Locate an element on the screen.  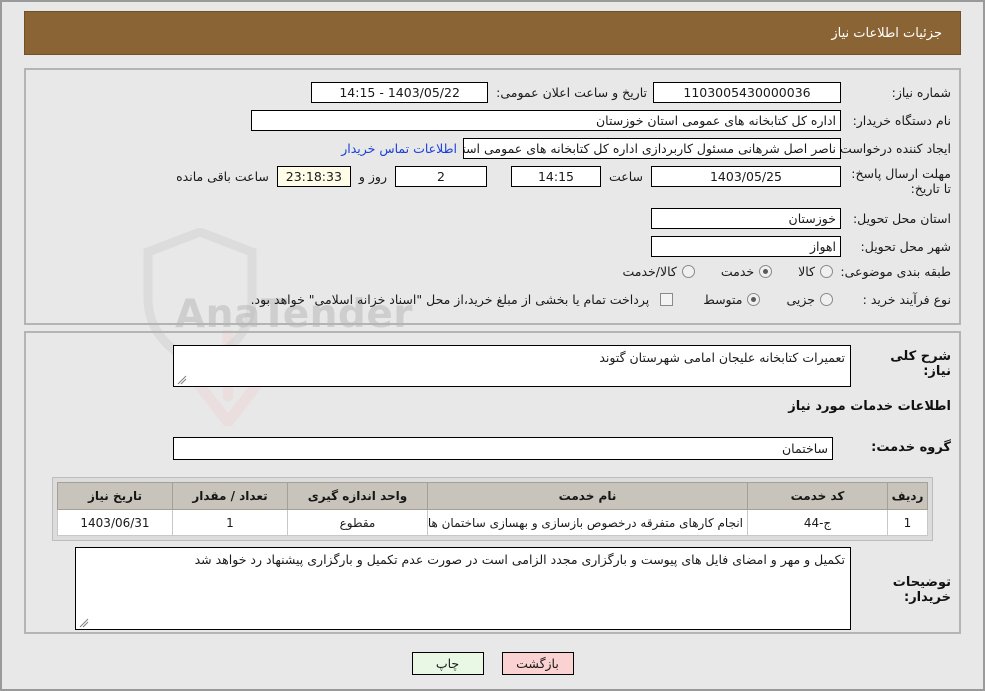
deadline-days-value: 2 is located at coordinates (440, 176).